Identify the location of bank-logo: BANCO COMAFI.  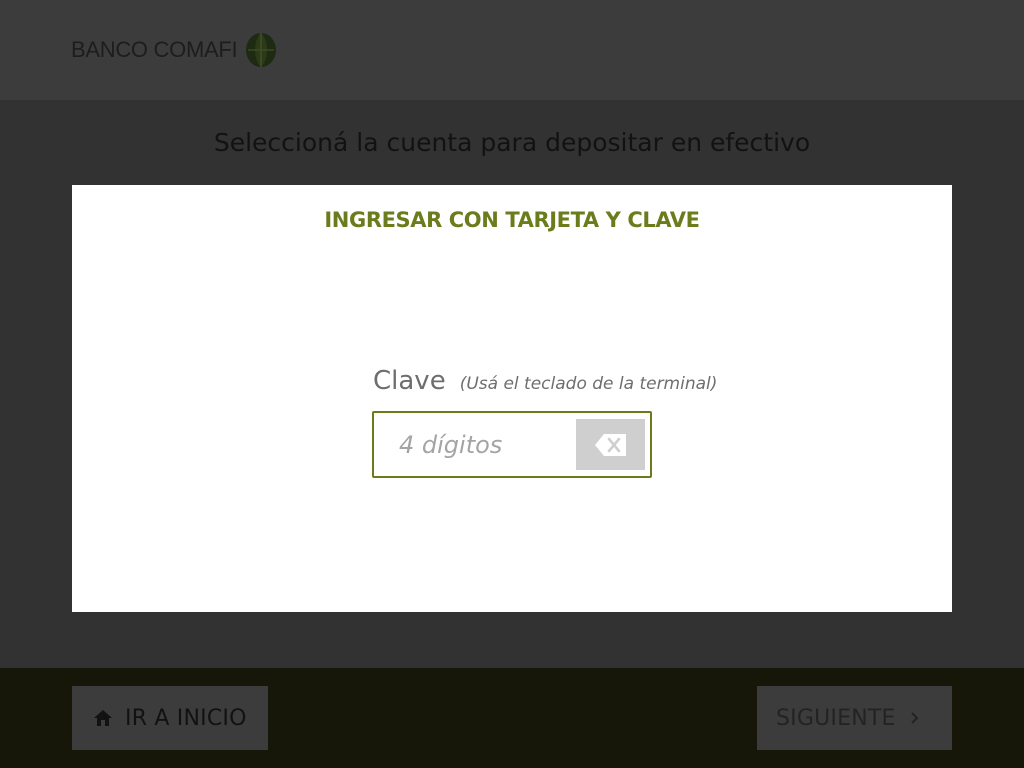
(174, 50).